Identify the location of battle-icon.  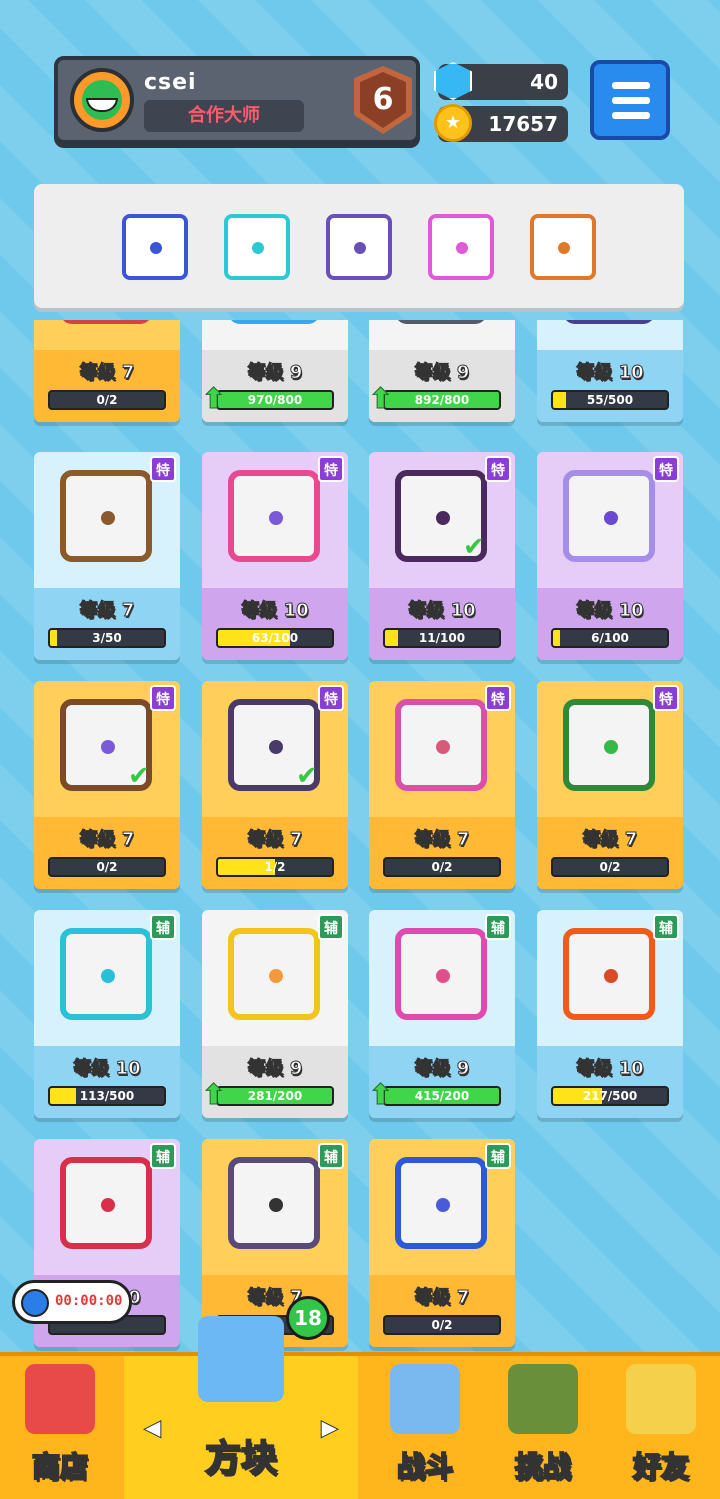
(425, 1399).